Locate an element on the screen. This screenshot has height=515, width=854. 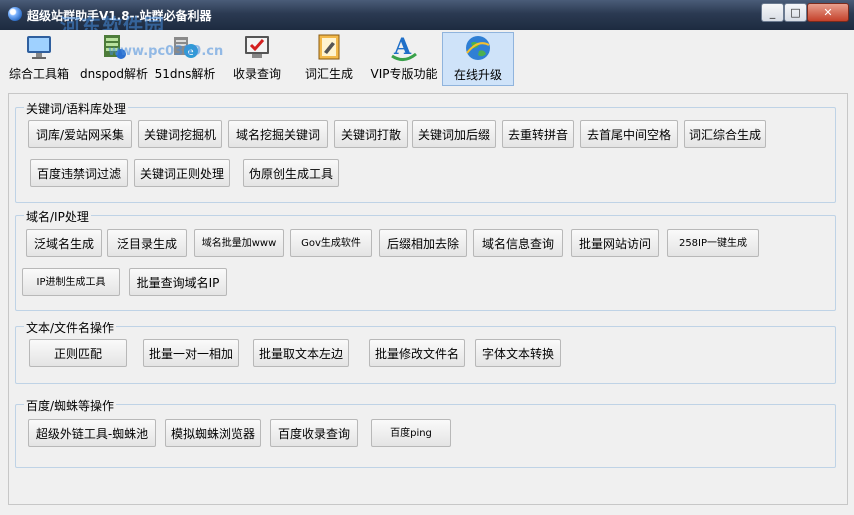
tool-index-query: 收录查询 is located at coordinates (257, 58).